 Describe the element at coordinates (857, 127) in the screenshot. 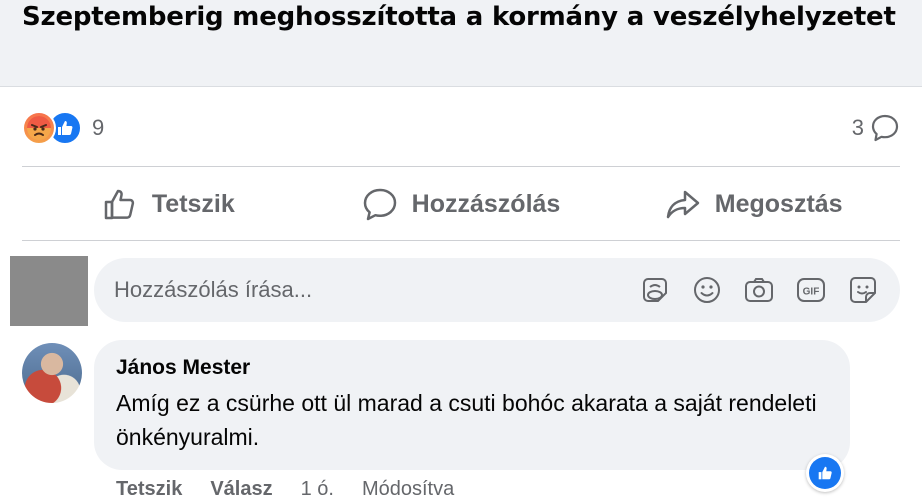

I see `comment-count-value: 3` at that location.